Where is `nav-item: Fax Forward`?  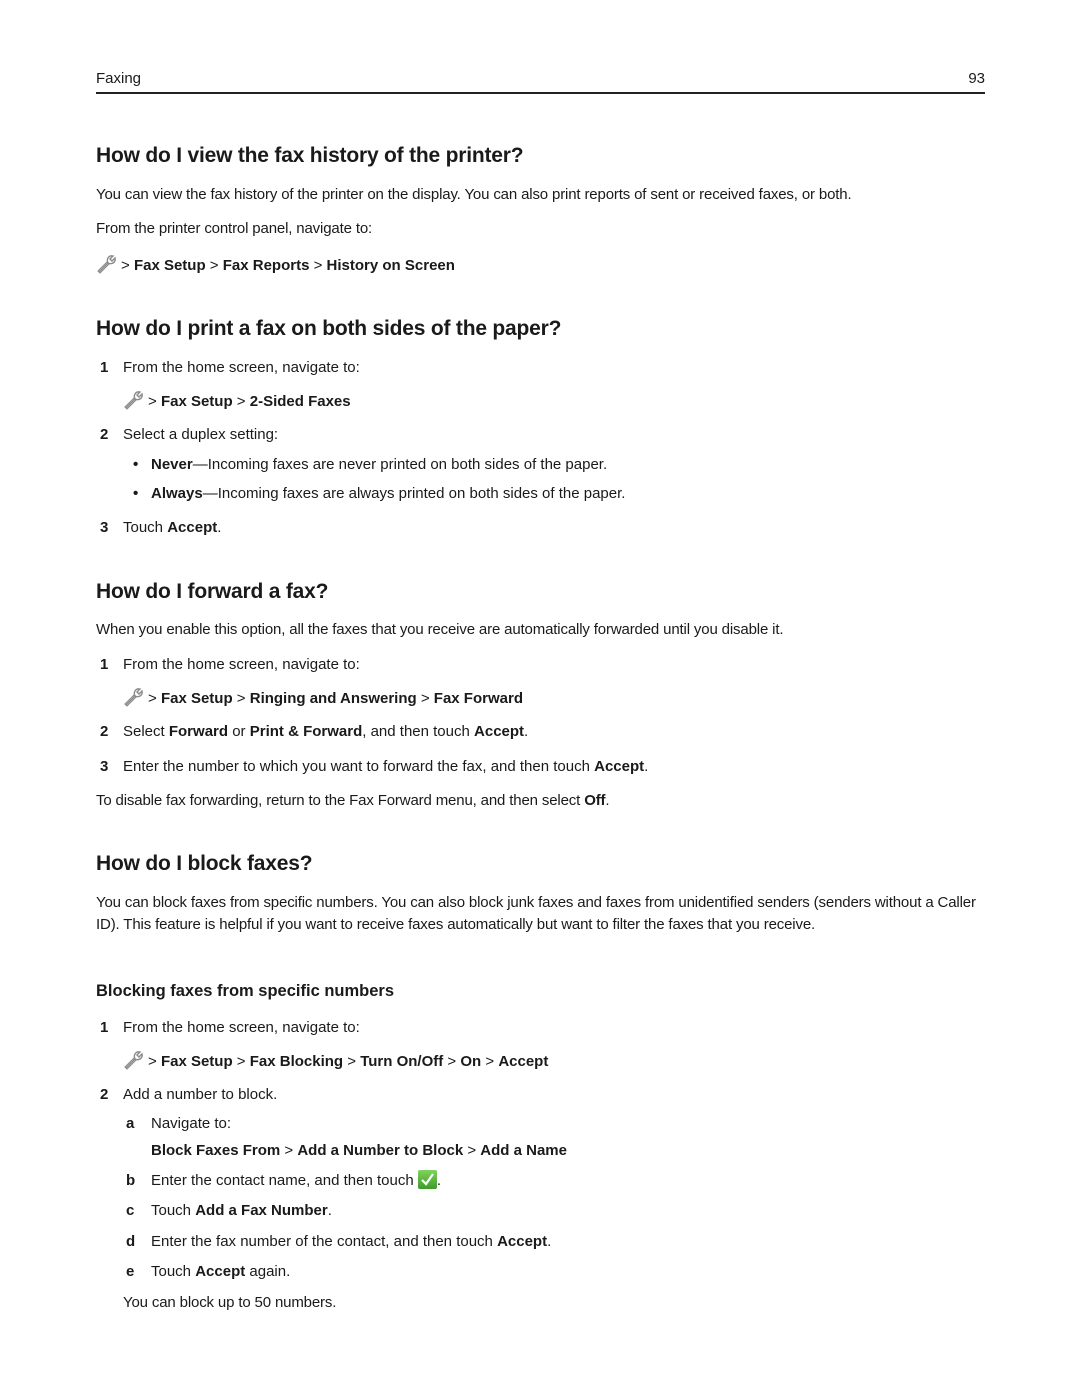 nav-item: Fax Forward is located at coordinates (478, 698).